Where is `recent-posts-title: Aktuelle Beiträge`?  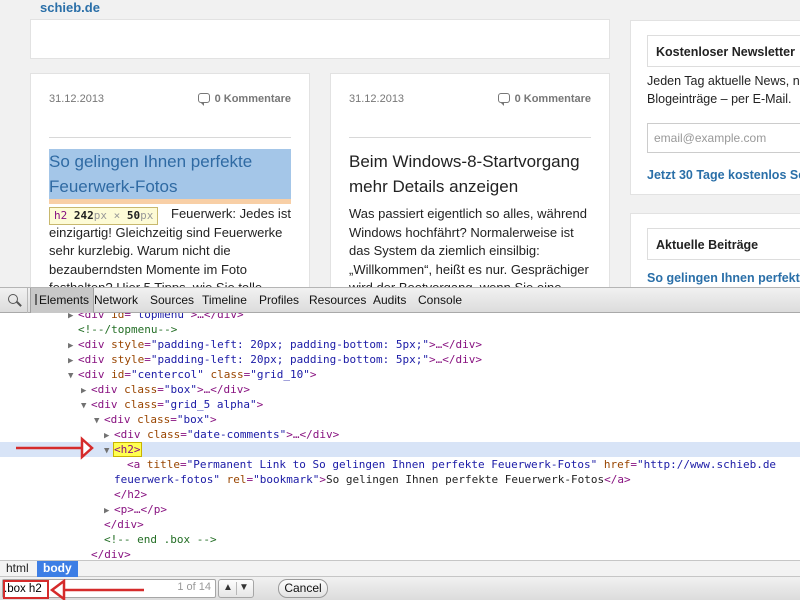 recent-posts-title: Aktuelle Beiträge is located at coordinates (723, 244).